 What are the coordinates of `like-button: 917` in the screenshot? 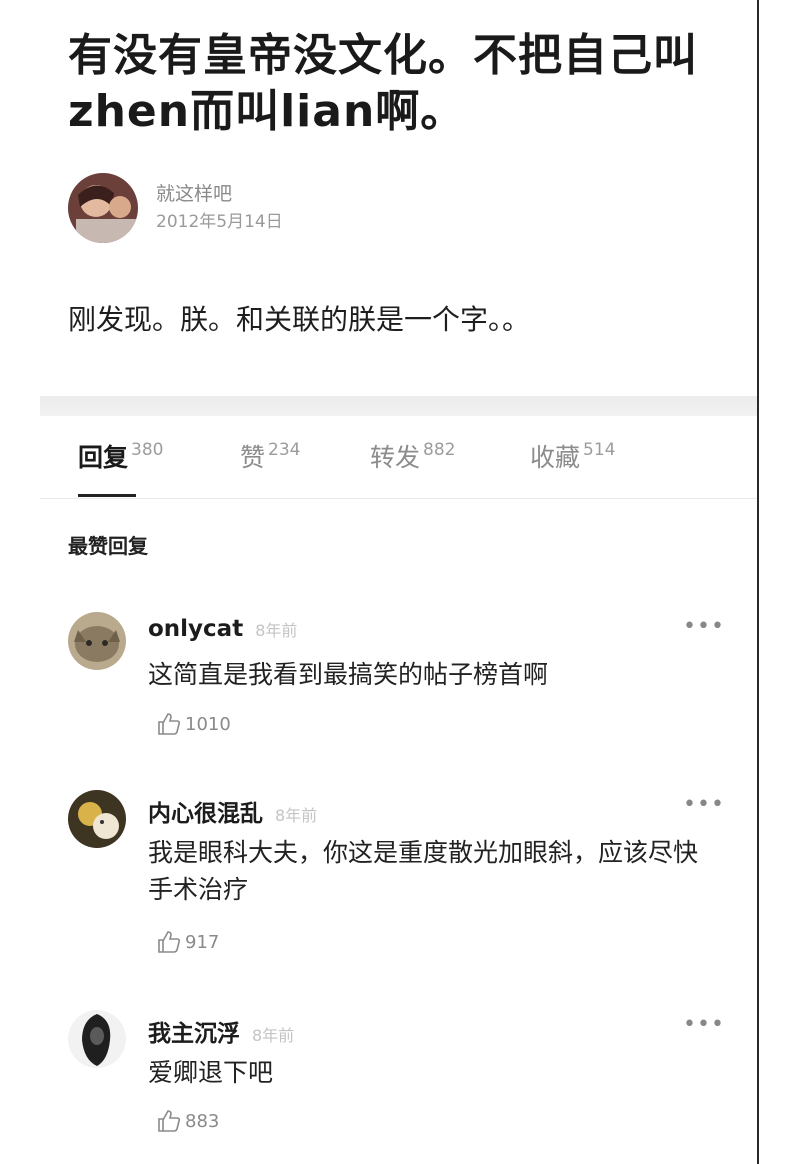 It's located at (187, 942).